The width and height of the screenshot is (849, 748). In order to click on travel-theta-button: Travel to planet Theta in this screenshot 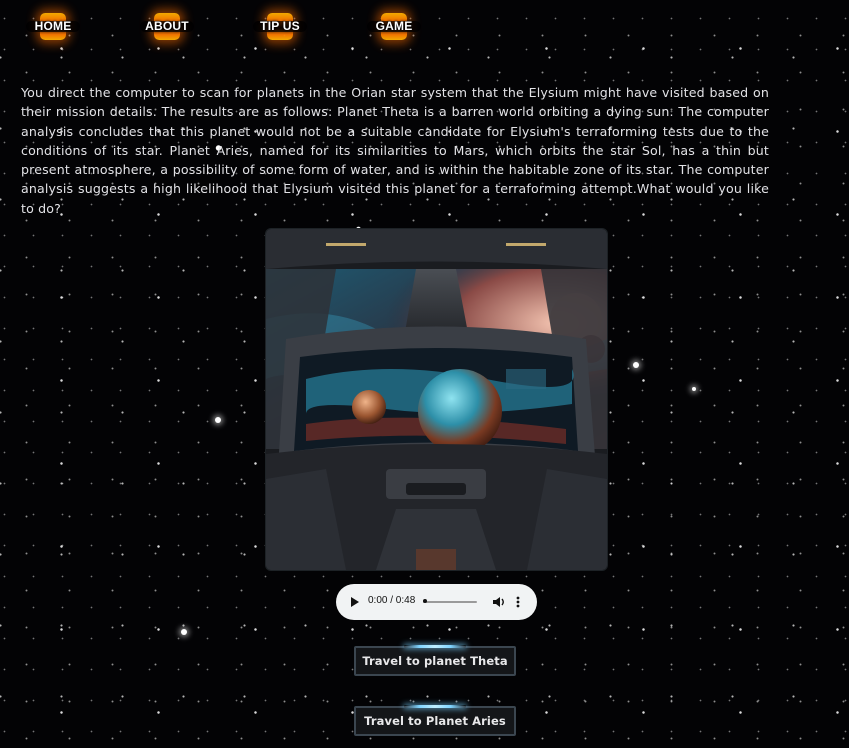, I will do `click(435, 661)`.